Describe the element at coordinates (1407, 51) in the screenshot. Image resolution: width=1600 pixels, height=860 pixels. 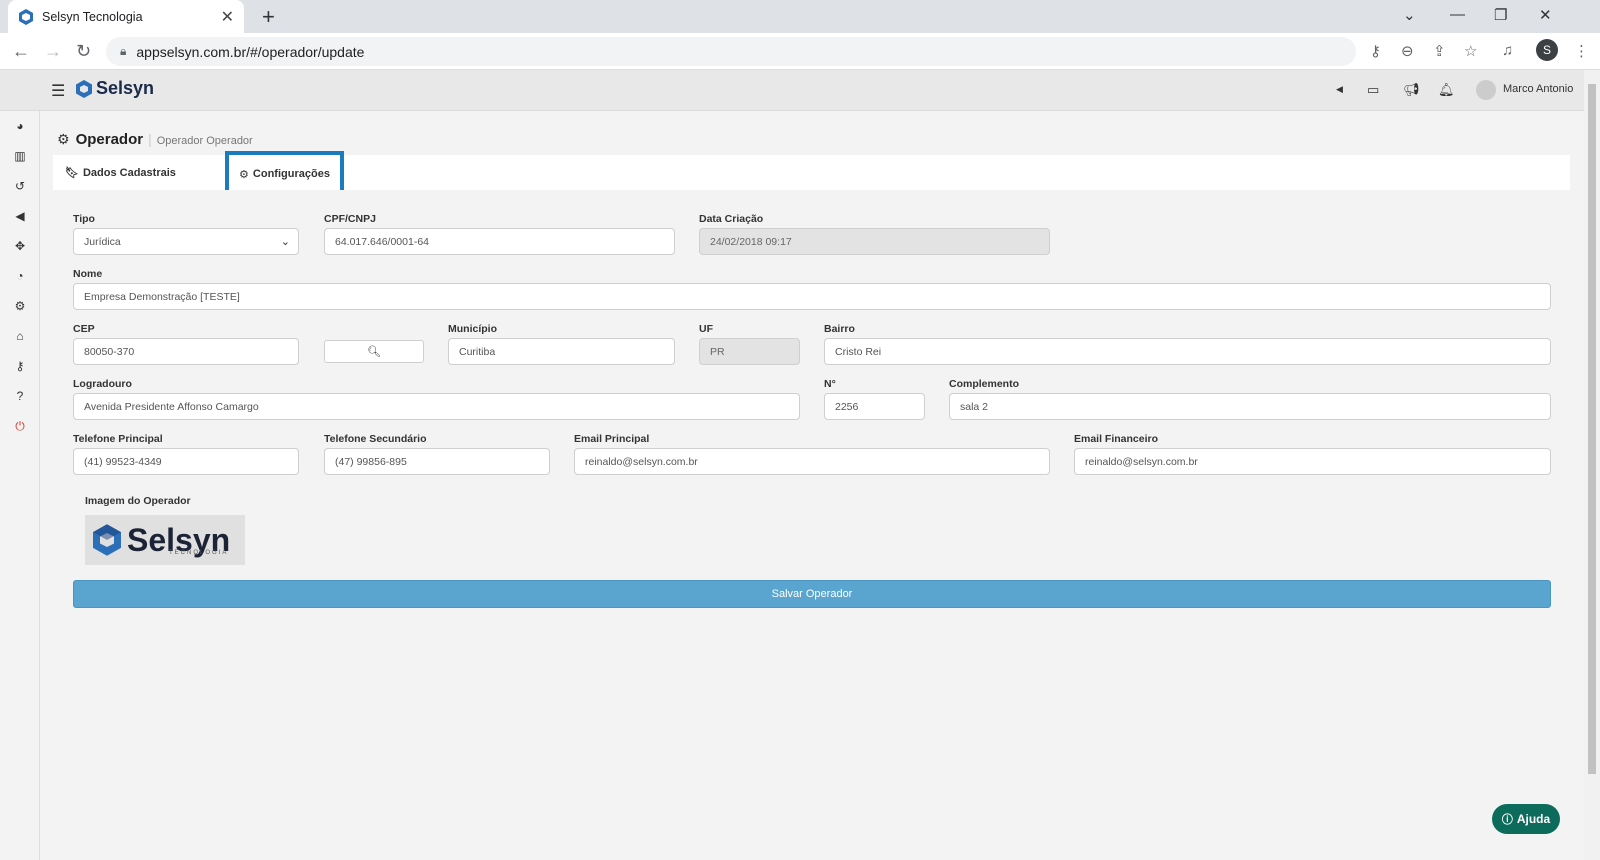
I see `zoom-icon: ⊖` at that location.